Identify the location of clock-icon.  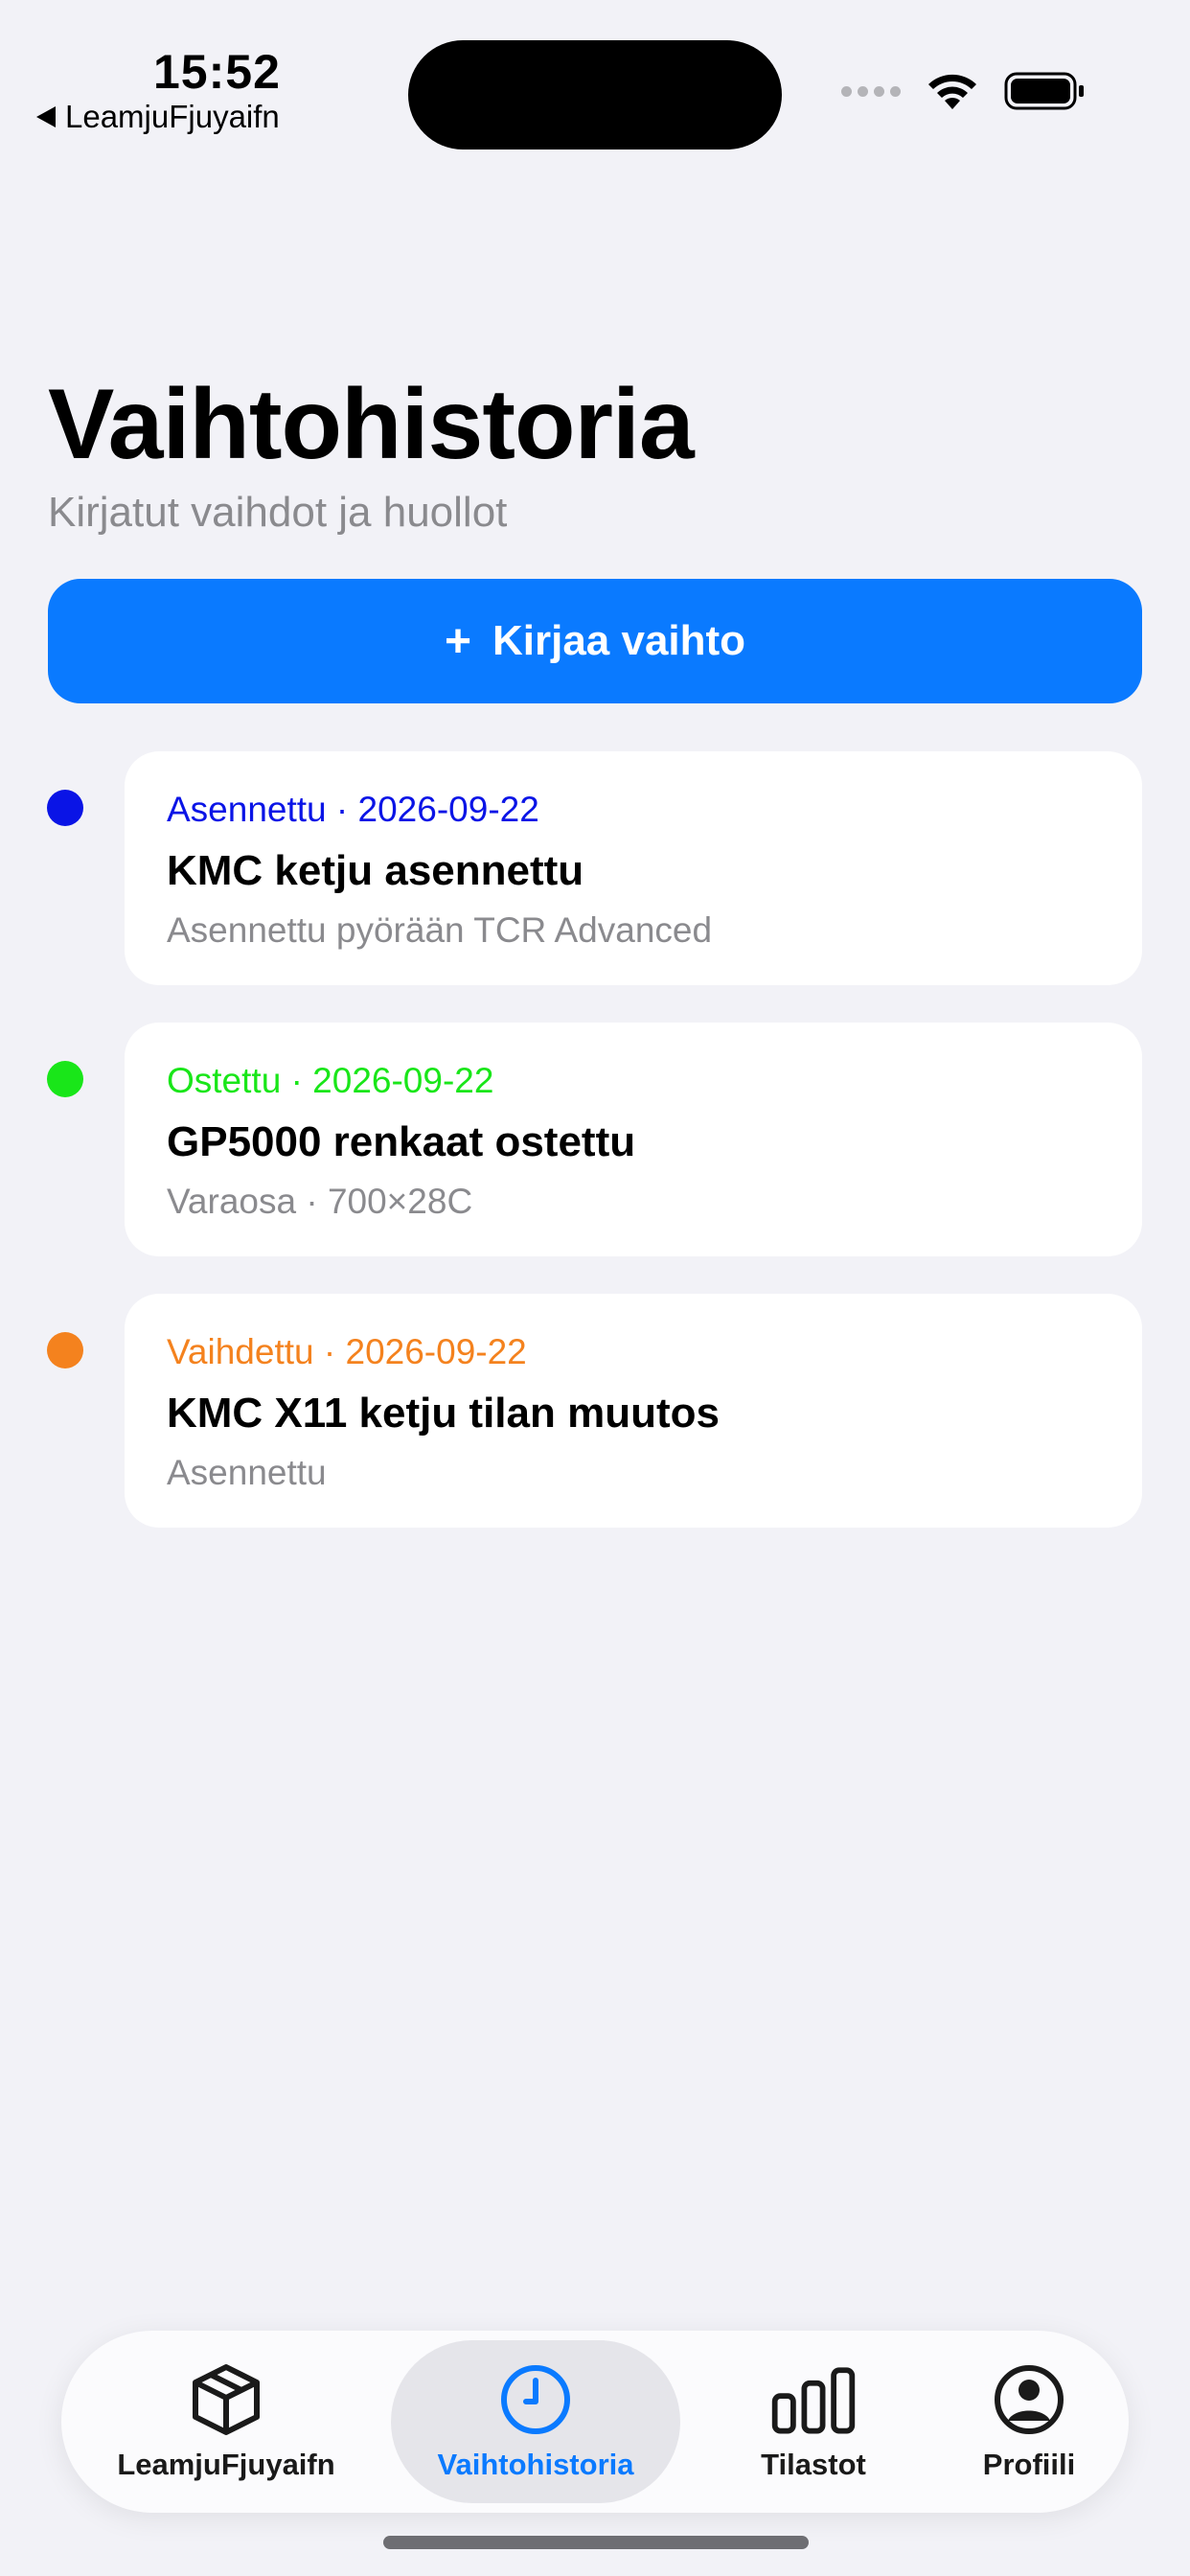
(536, 2399).